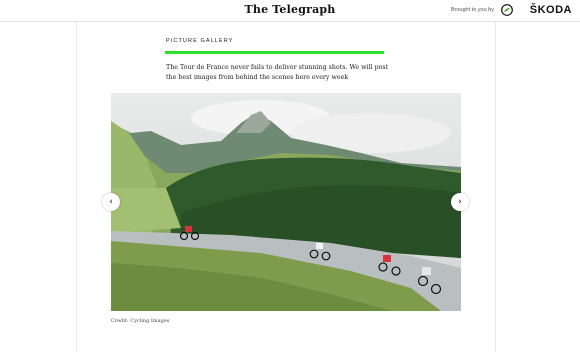  I want to click on chevron-left-icon: ‹, so click(111, 202).